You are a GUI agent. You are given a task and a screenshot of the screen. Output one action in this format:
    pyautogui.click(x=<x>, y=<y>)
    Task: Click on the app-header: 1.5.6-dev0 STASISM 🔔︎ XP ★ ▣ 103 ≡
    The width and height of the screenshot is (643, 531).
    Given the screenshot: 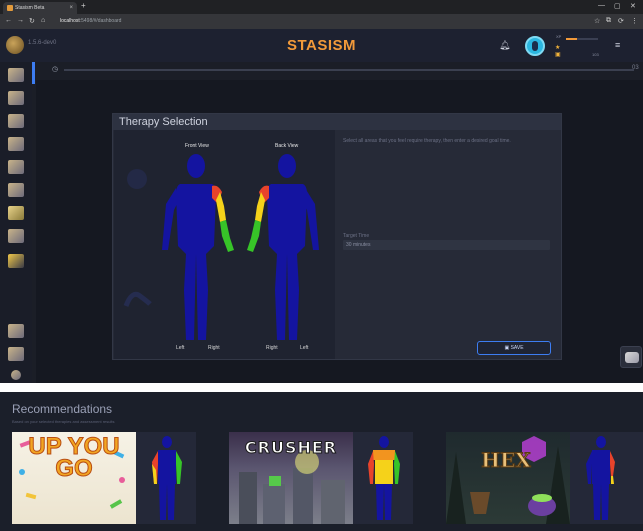 What is the action you would take?
    pyautogui.click(x=321, y=45)
    